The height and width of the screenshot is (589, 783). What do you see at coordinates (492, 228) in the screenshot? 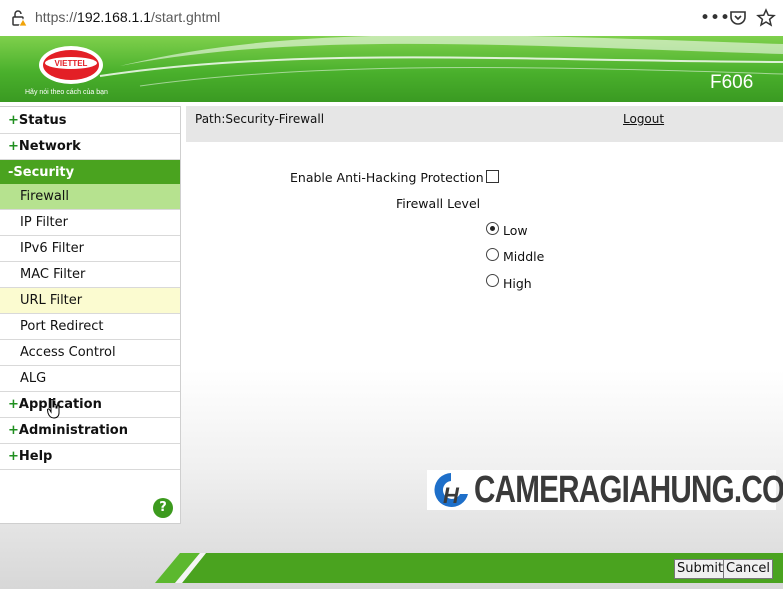
I see `firewall-level-low-radio` at bounding box center [492, 228].